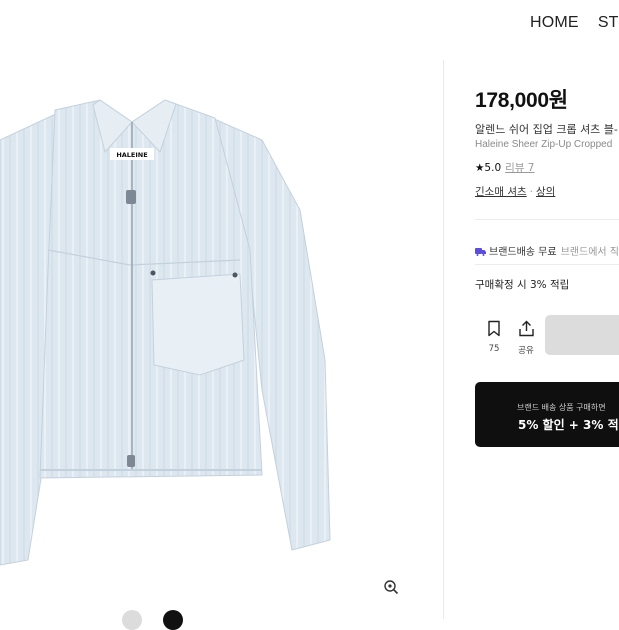 Image resolution: width=619 pixels, height=630 pixels. I want to click on bookmark-icon, so click(494, 328).